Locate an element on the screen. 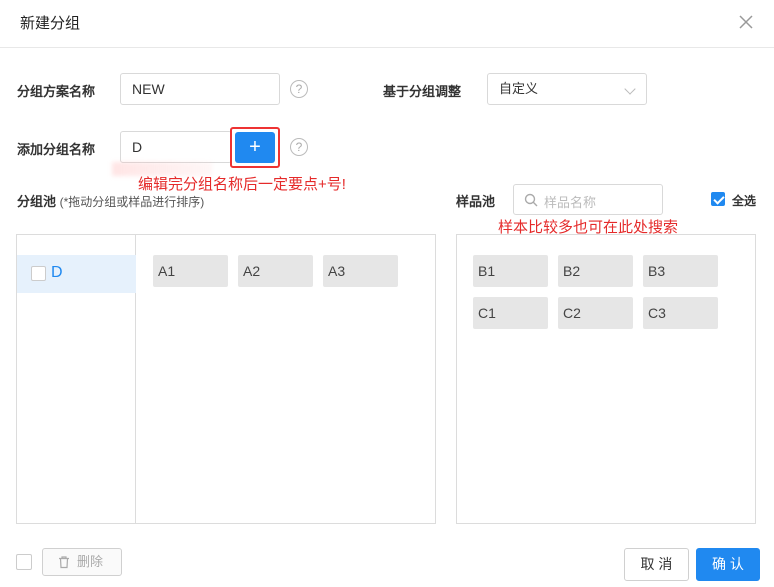 This screenshot has height=587, width=774. search-icon is located at coordinates (531, 200).